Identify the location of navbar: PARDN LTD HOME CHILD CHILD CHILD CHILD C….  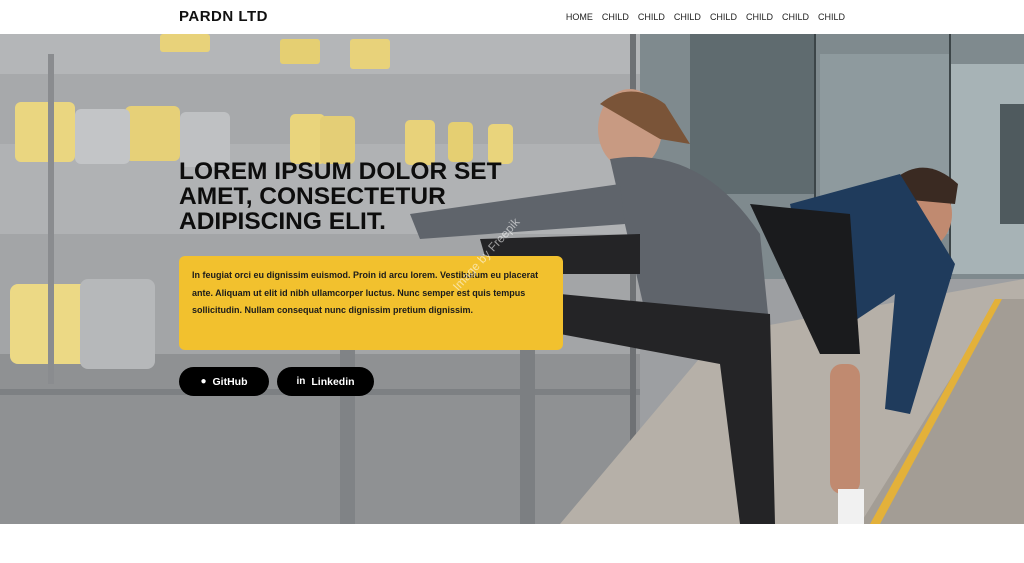
(512, 17).